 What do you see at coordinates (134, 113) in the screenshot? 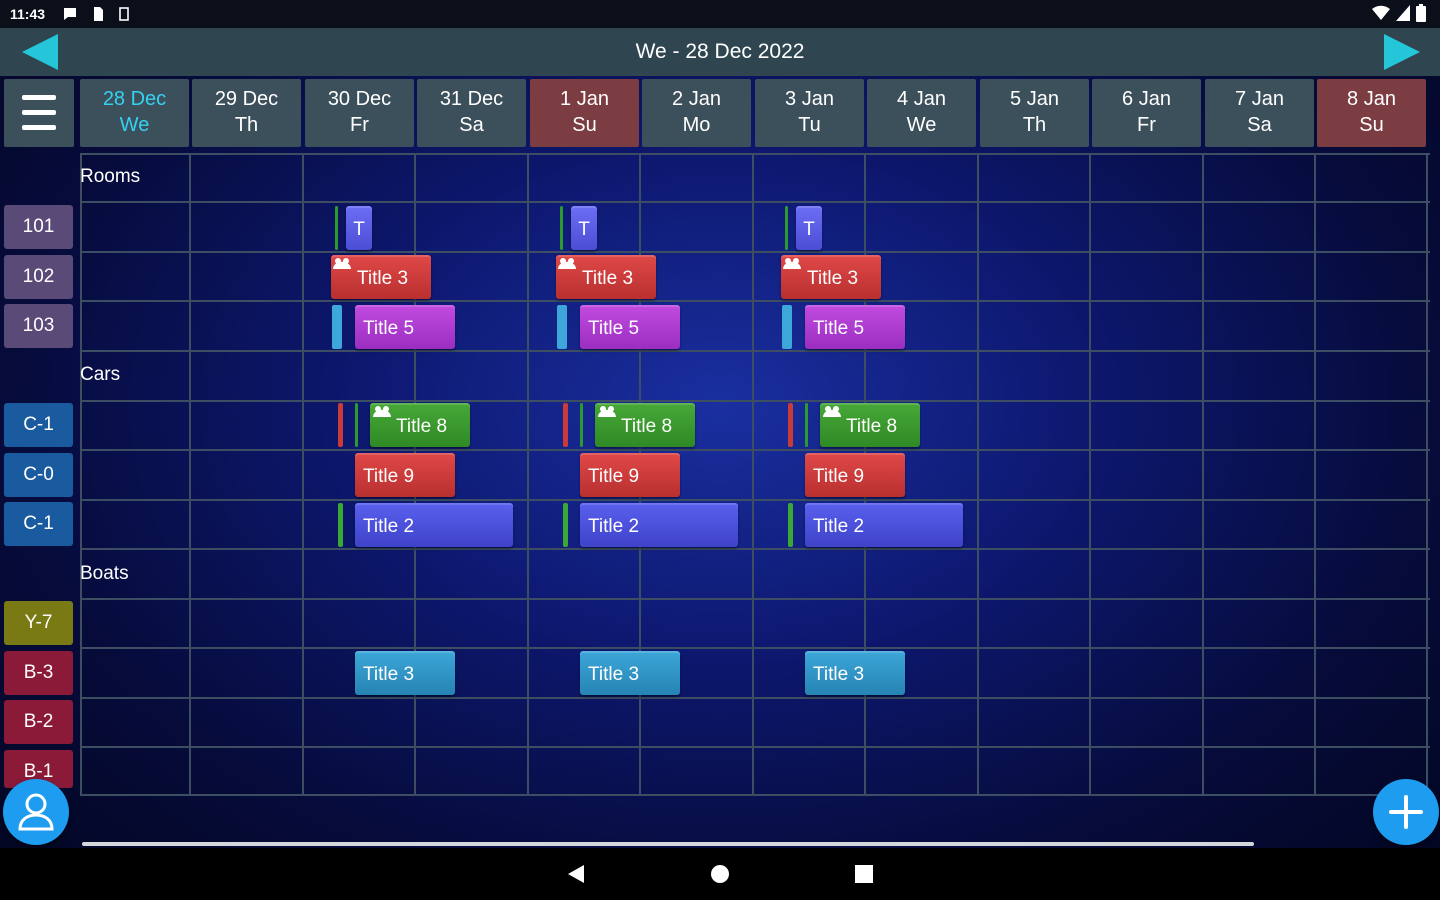
I see `day-header: 28 Dec We` at bounding box center [134, 113].